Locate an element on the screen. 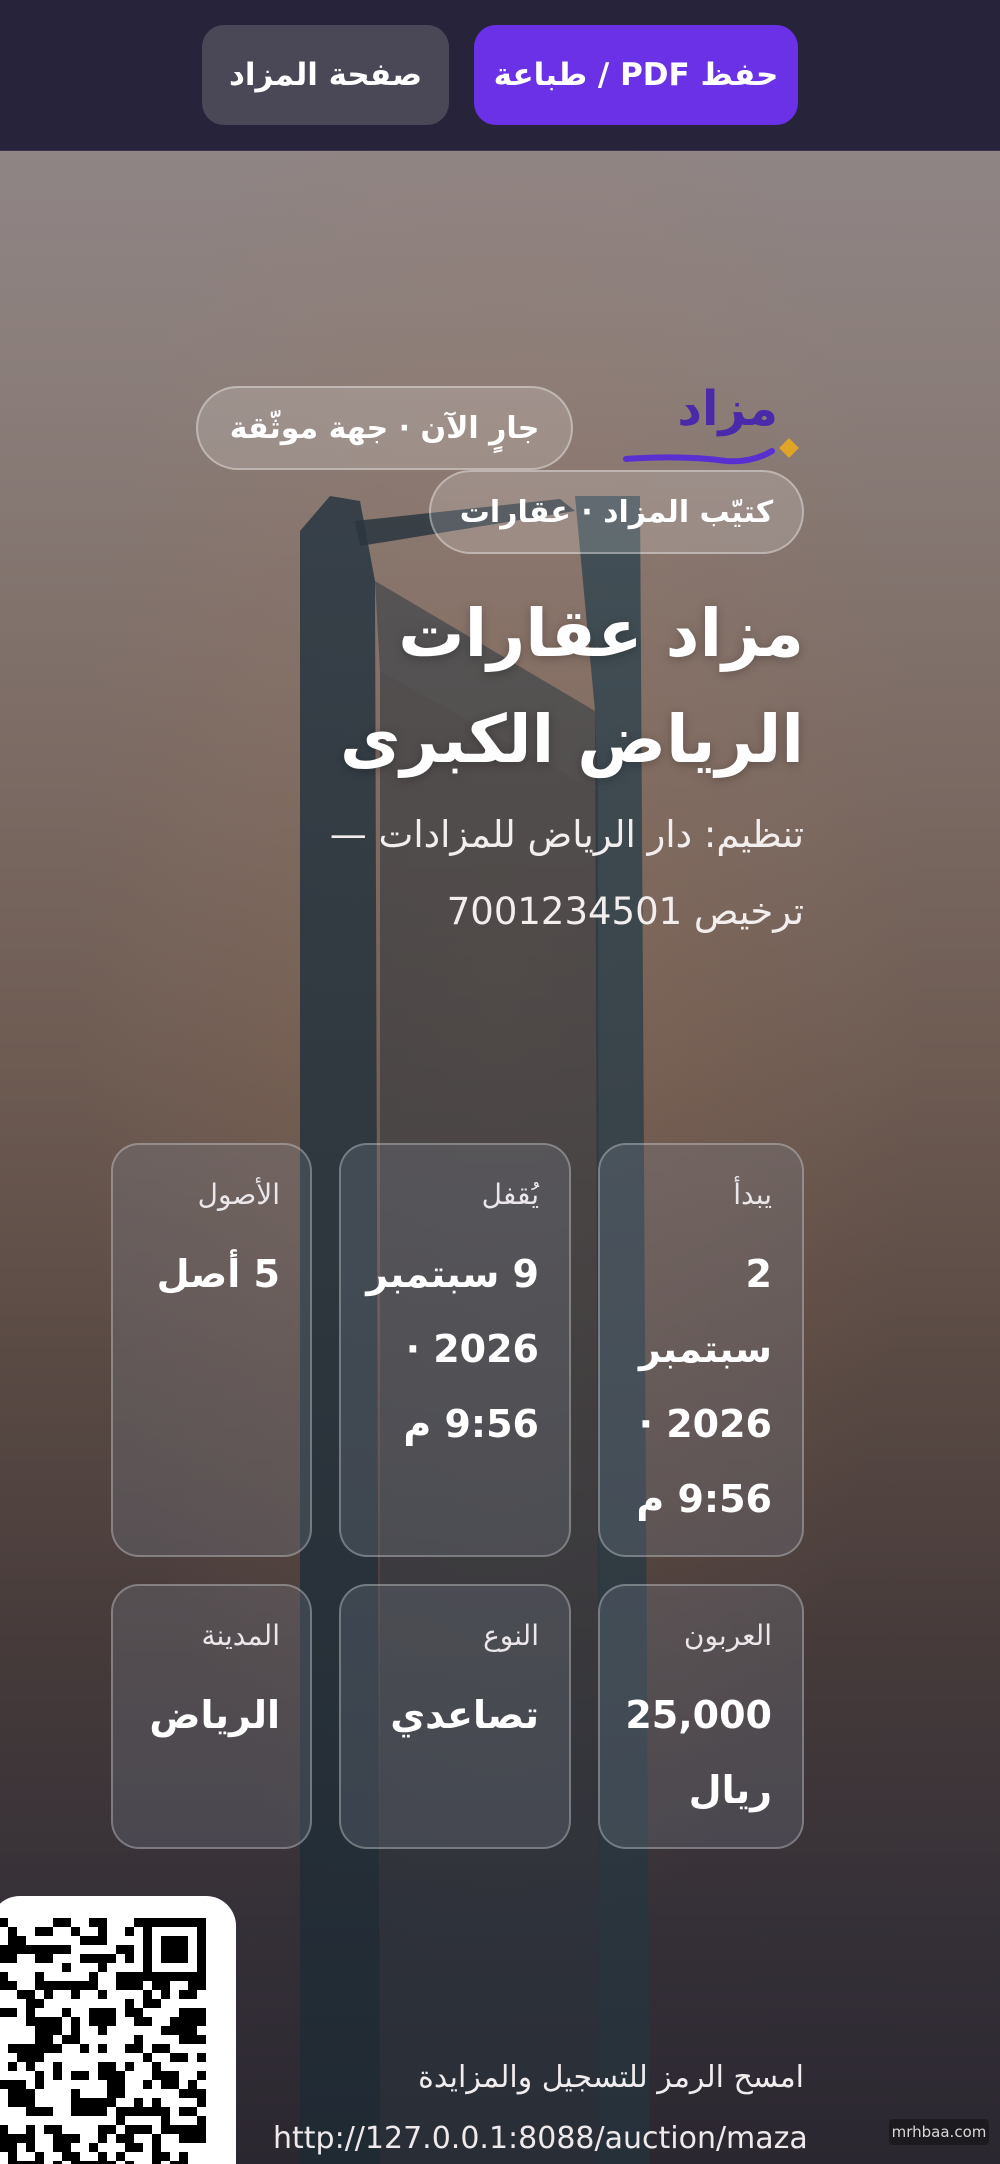 This screenshot has width=1000, height=2164. card-value: 2 سبتمبر 2026 · 9:56 م is located at coordinates (704, 1386).